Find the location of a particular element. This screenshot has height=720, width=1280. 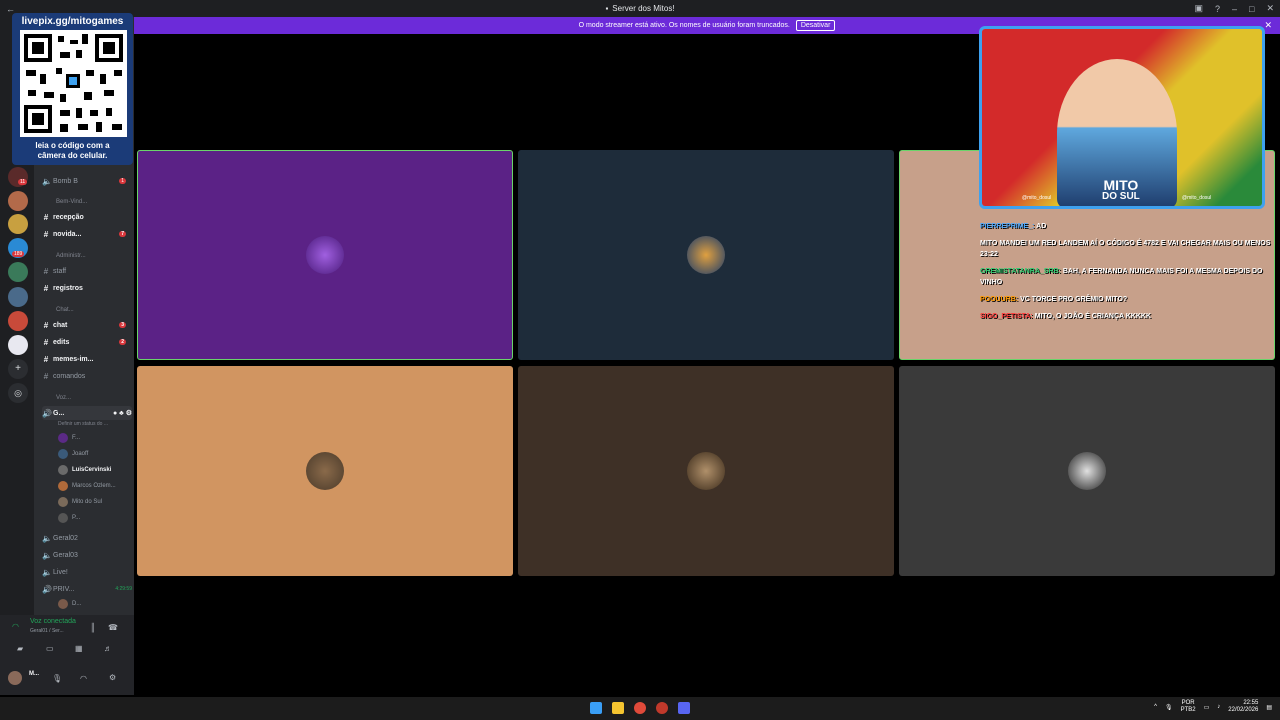

chat-message: PIERREPRIME_: AD is located at coordinates (1127, 226).